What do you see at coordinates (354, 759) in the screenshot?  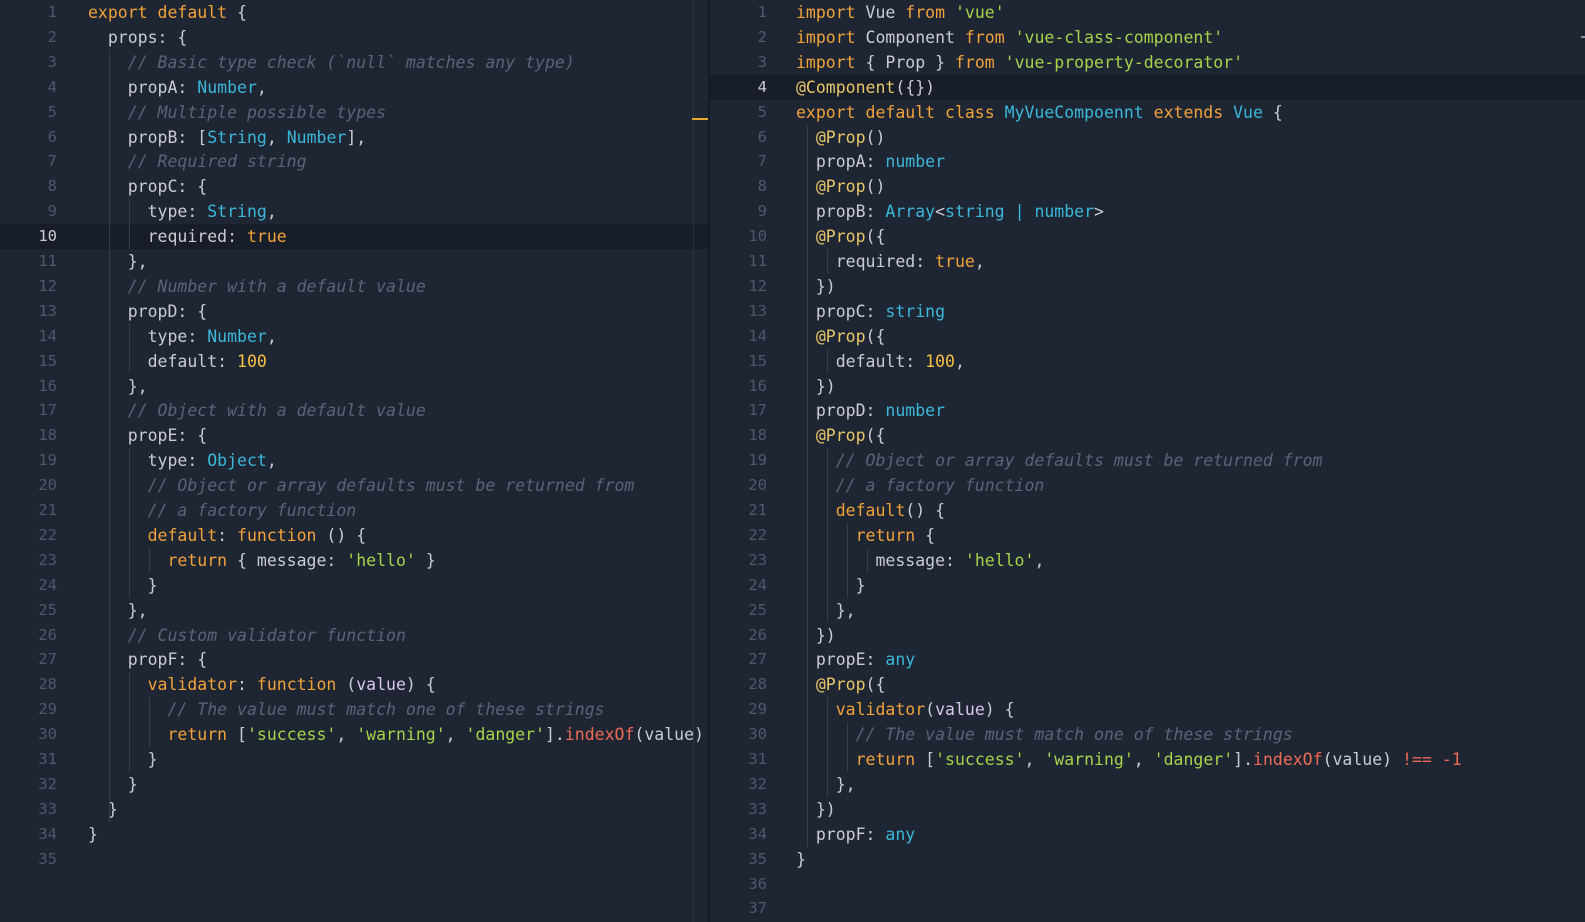 I see `code-line: 31 }` at bounding box center [354, 759].